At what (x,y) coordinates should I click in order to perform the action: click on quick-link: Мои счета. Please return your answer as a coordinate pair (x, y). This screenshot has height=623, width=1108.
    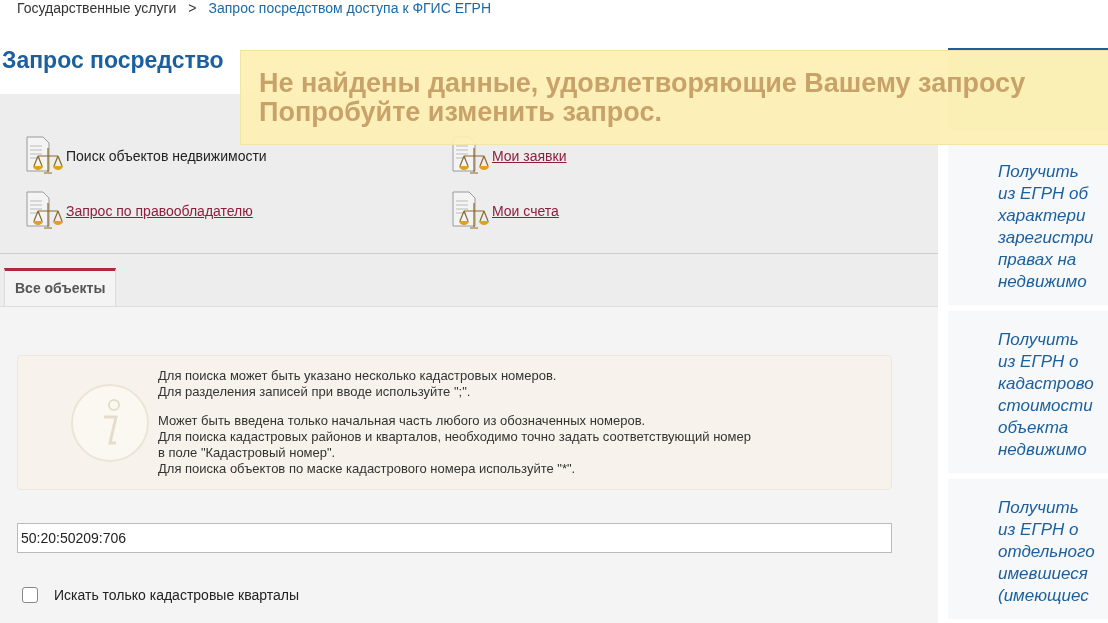
    Looking at the image, I should click on (525, 211).